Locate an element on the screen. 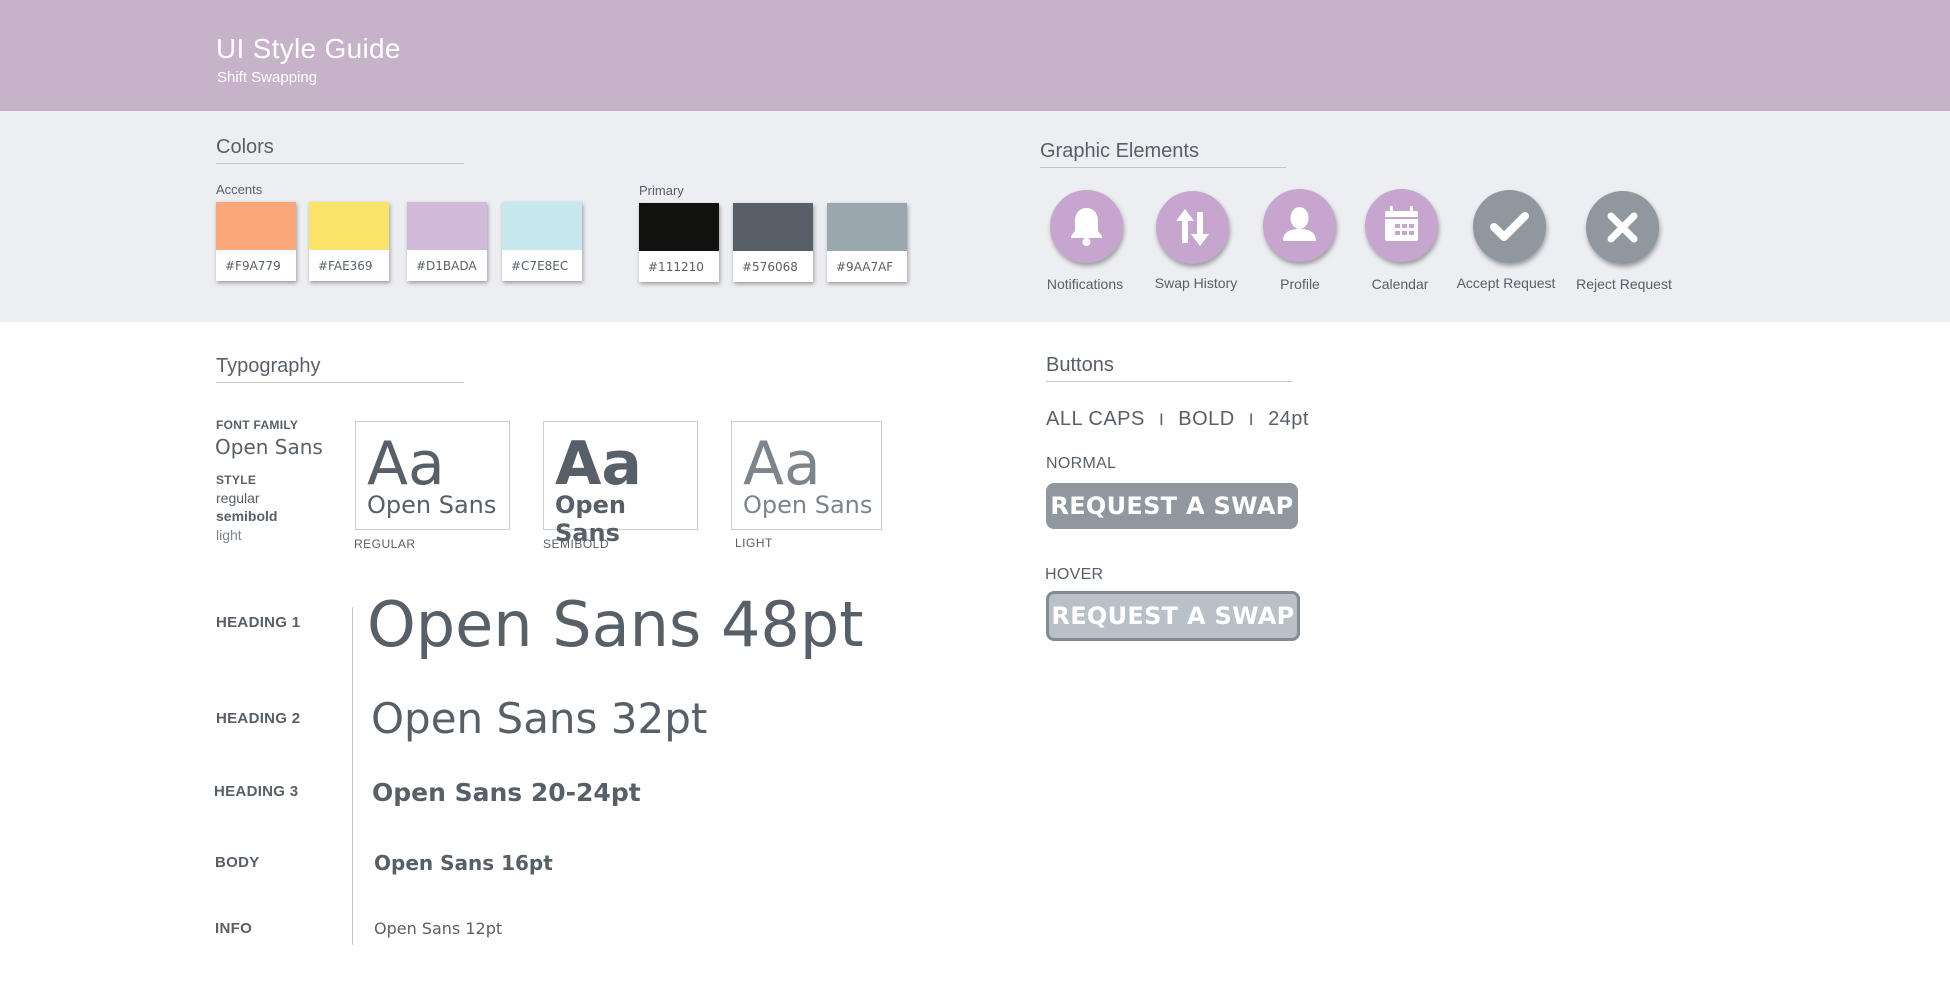 The width and height of the screenshot is (1950, 997). body-label: BODY is located at coordinates (237, 862).